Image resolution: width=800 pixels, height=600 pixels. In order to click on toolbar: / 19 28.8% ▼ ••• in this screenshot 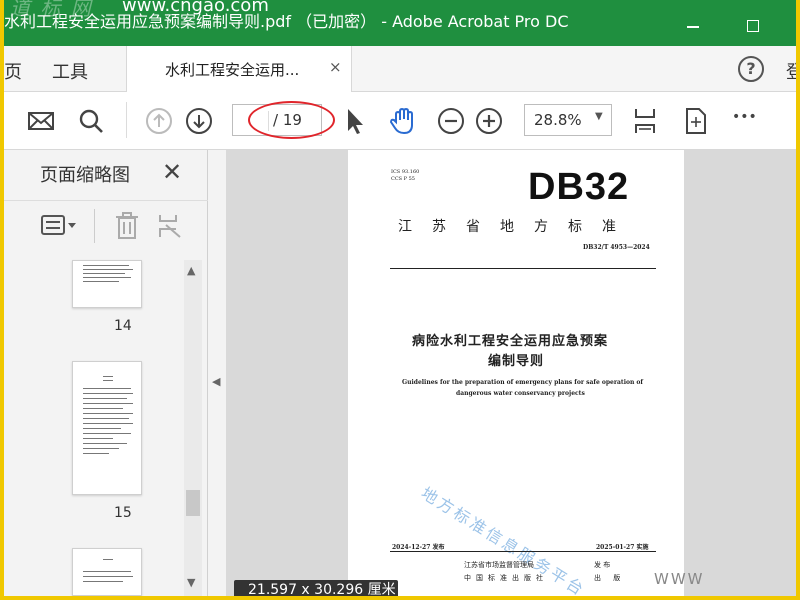, I will do `click(400, 121)`.